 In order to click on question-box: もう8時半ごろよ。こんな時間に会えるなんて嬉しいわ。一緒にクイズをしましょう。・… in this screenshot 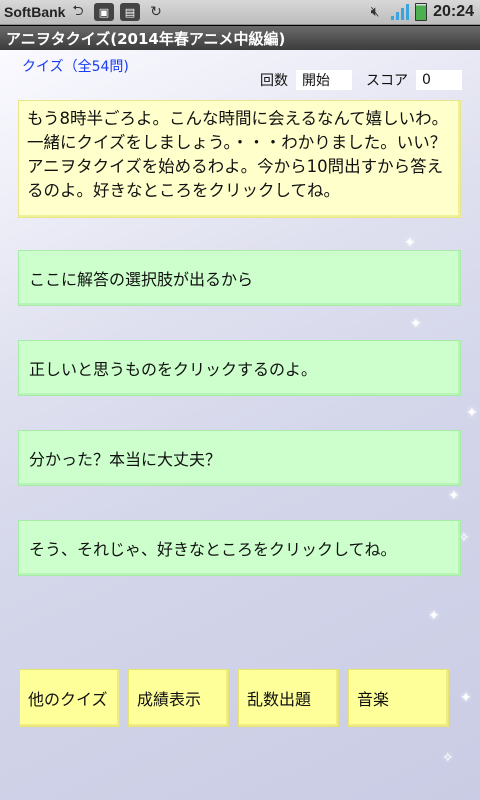, I will do `click(239, 159)`.